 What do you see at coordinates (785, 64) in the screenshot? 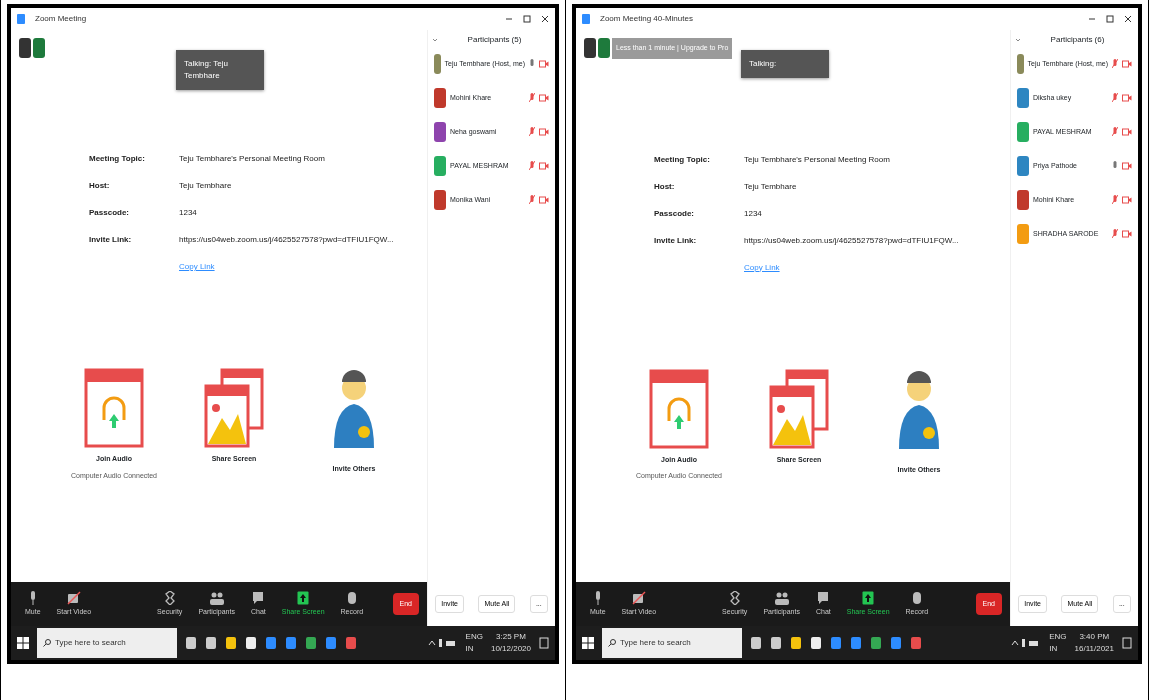
I see `talking-indicator: Talking:` at bounding box center [785, 64].